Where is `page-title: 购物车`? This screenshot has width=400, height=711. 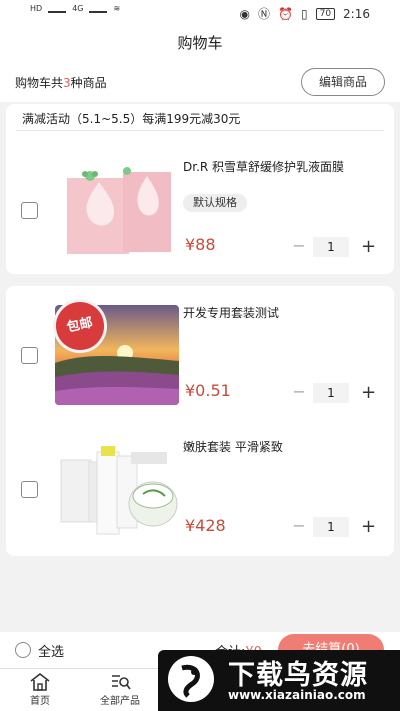 page-title: 购物车 is located at coordinates (200, 43).